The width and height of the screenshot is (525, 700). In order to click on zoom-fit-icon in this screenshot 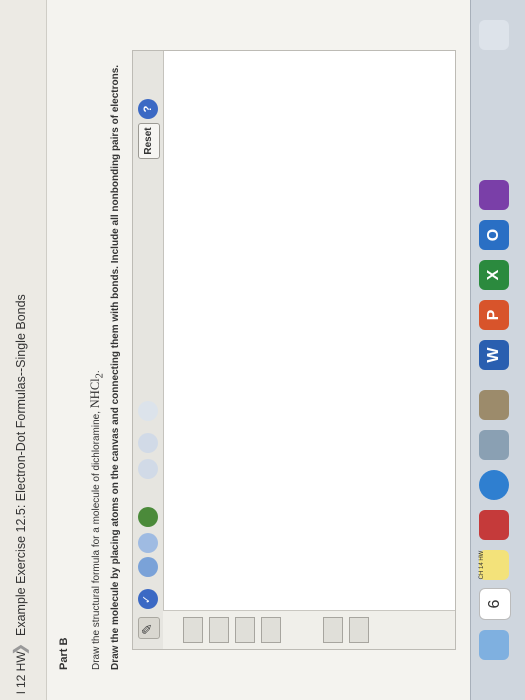, I will do `click(148, 517)`.